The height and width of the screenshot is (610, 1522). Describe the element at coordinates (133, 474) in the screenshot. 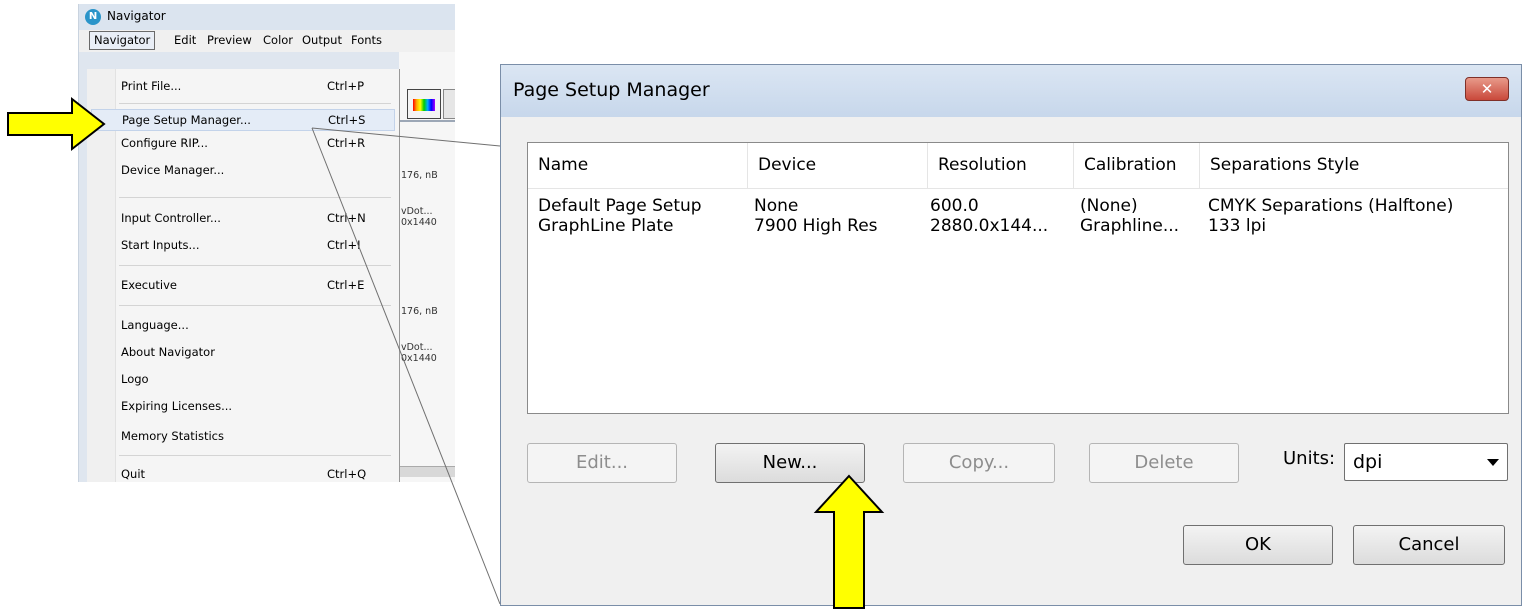

I see `menu-item-label: Quit` at that location.